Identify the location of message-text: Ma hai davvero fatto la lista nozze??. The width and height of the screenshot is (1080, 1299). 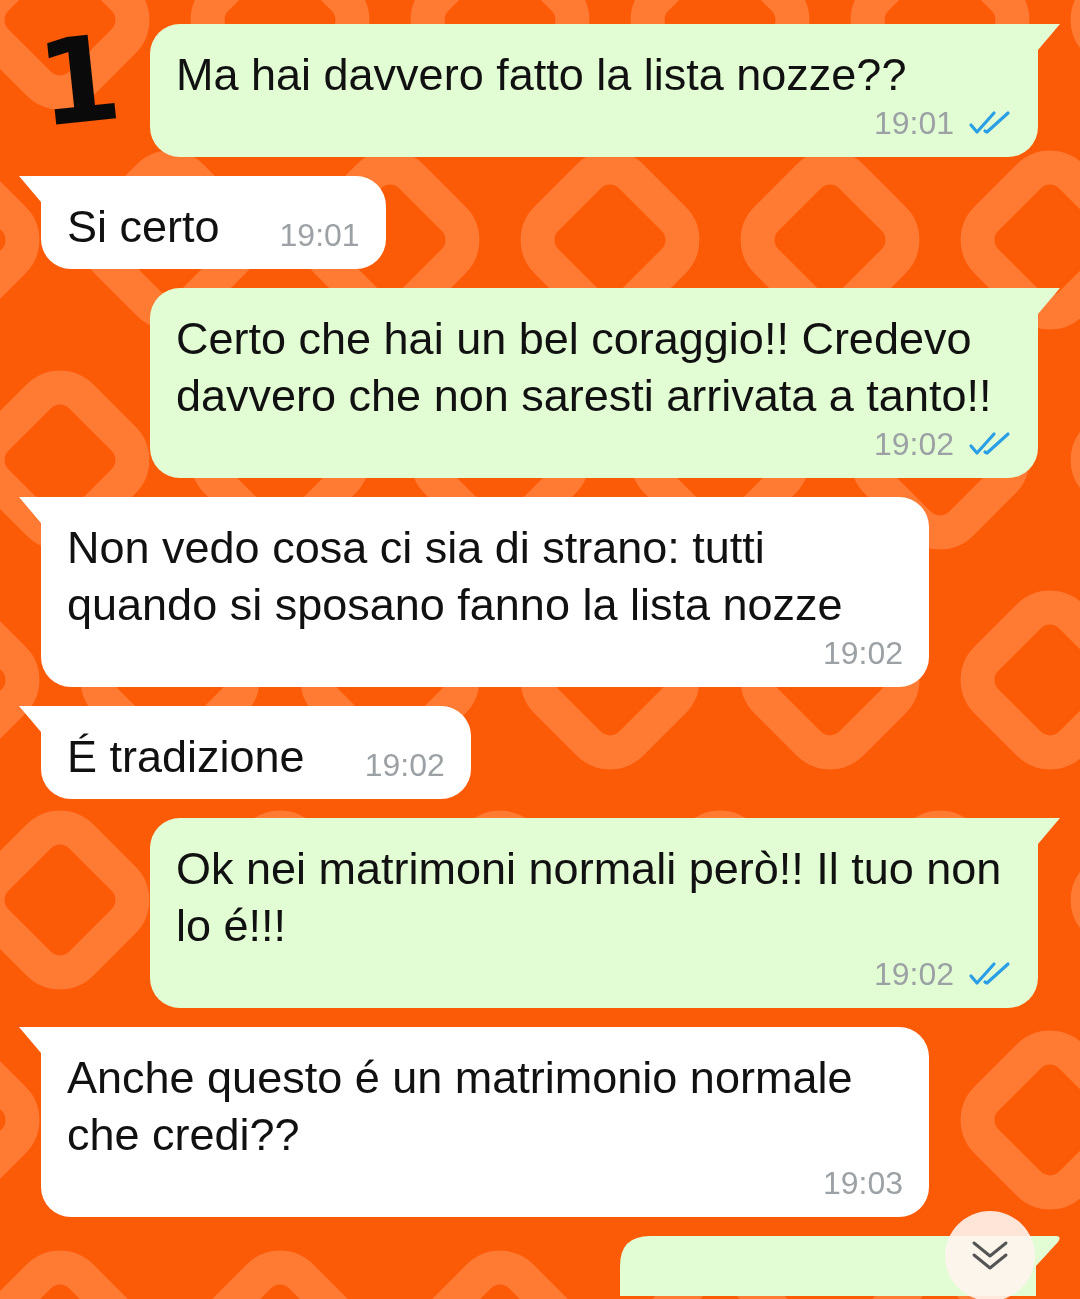
(541, 75).